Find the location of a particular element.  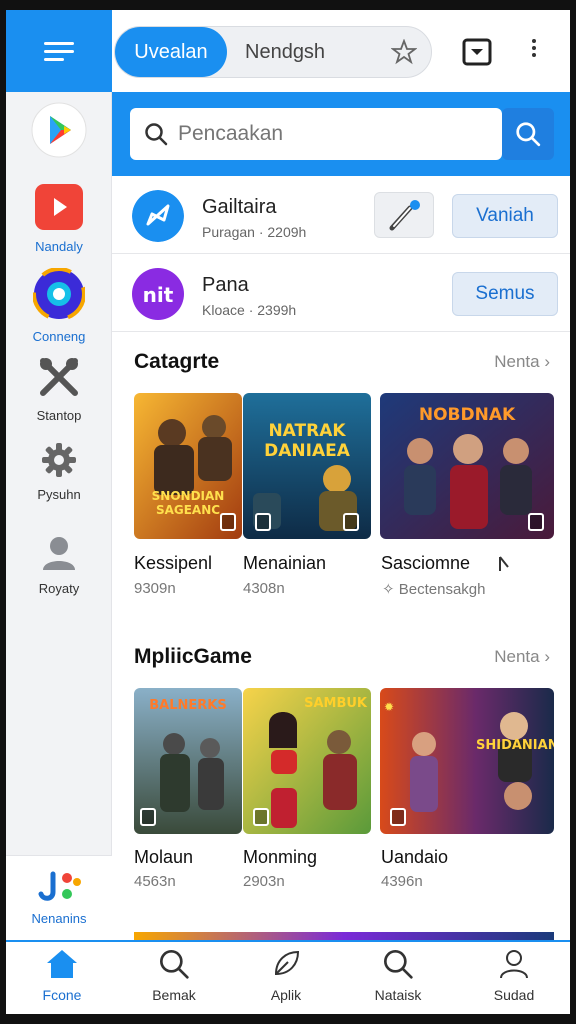

search-button is located at coordinates (528, 134).